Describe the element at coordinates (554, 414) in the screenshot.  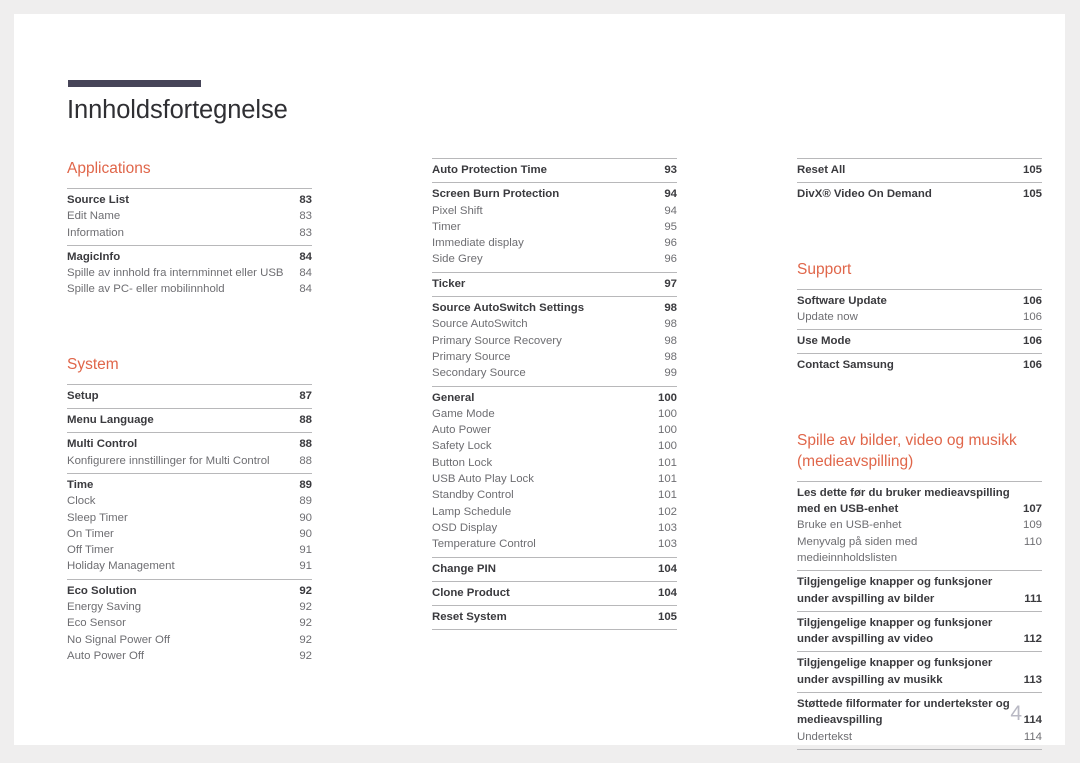
I see `toc-entry: Game Mode 100` at that location.